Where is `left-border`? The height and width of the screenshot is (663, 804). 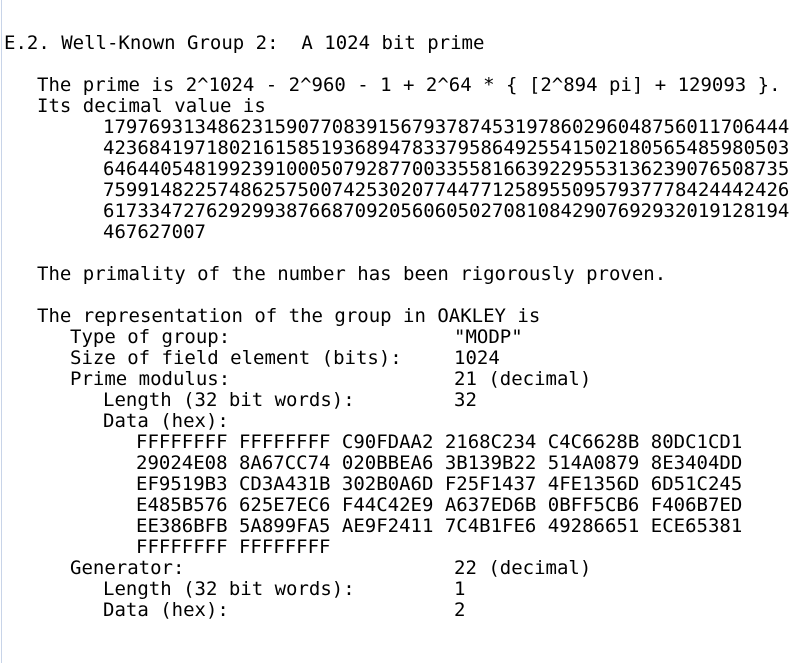 left-border is located at coordinates (1, 331).